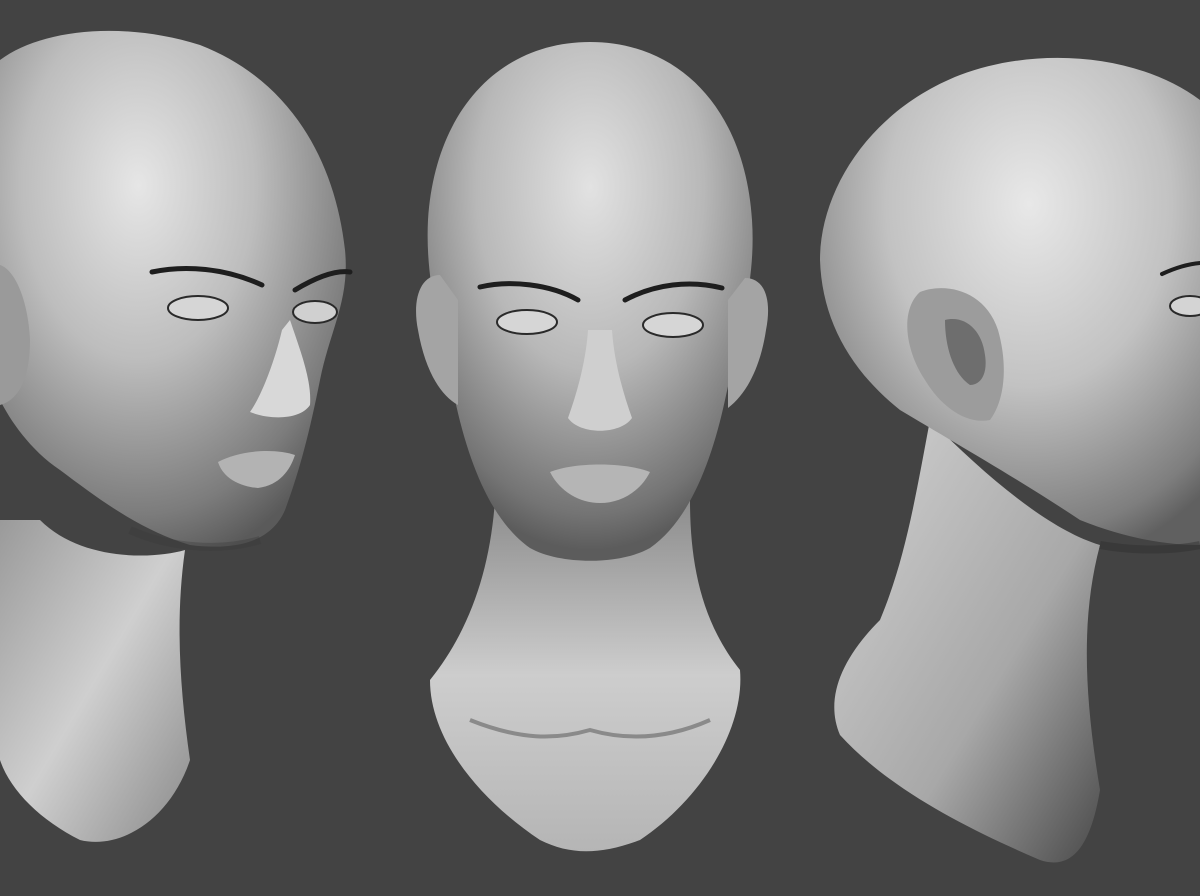 Image resolution: width=1200 pixels, height=896 pixels. Describe the element at coordinates (748, 343) in the screenshot. I see `ear-front-right` at that location.